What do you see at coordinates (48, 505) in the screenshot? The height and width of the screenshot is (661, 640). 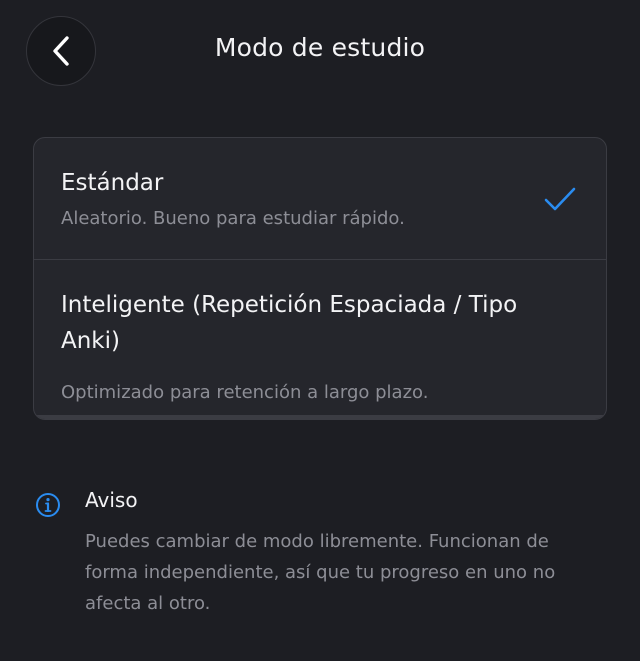 I see `info-icon` at bounding box center [48, 505].